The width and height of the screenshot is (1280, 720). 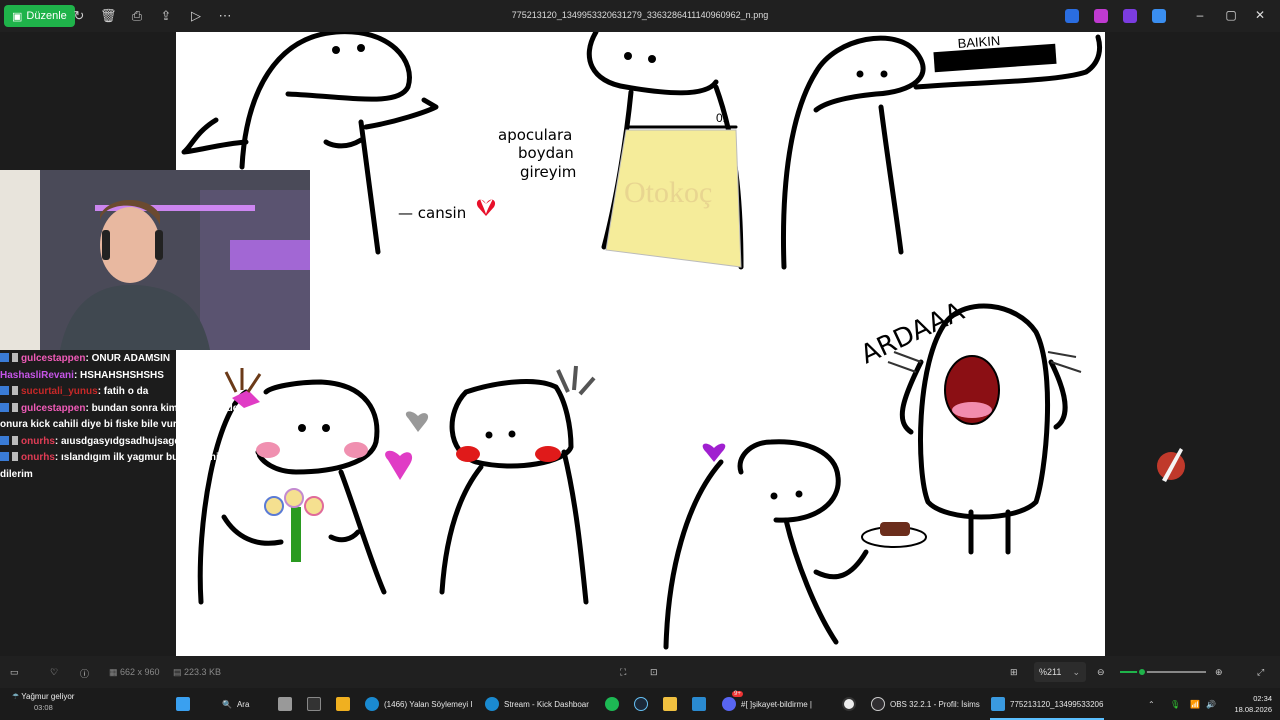 I want to click on search-button: 🔍 Ara, so click(x=235, y=704).